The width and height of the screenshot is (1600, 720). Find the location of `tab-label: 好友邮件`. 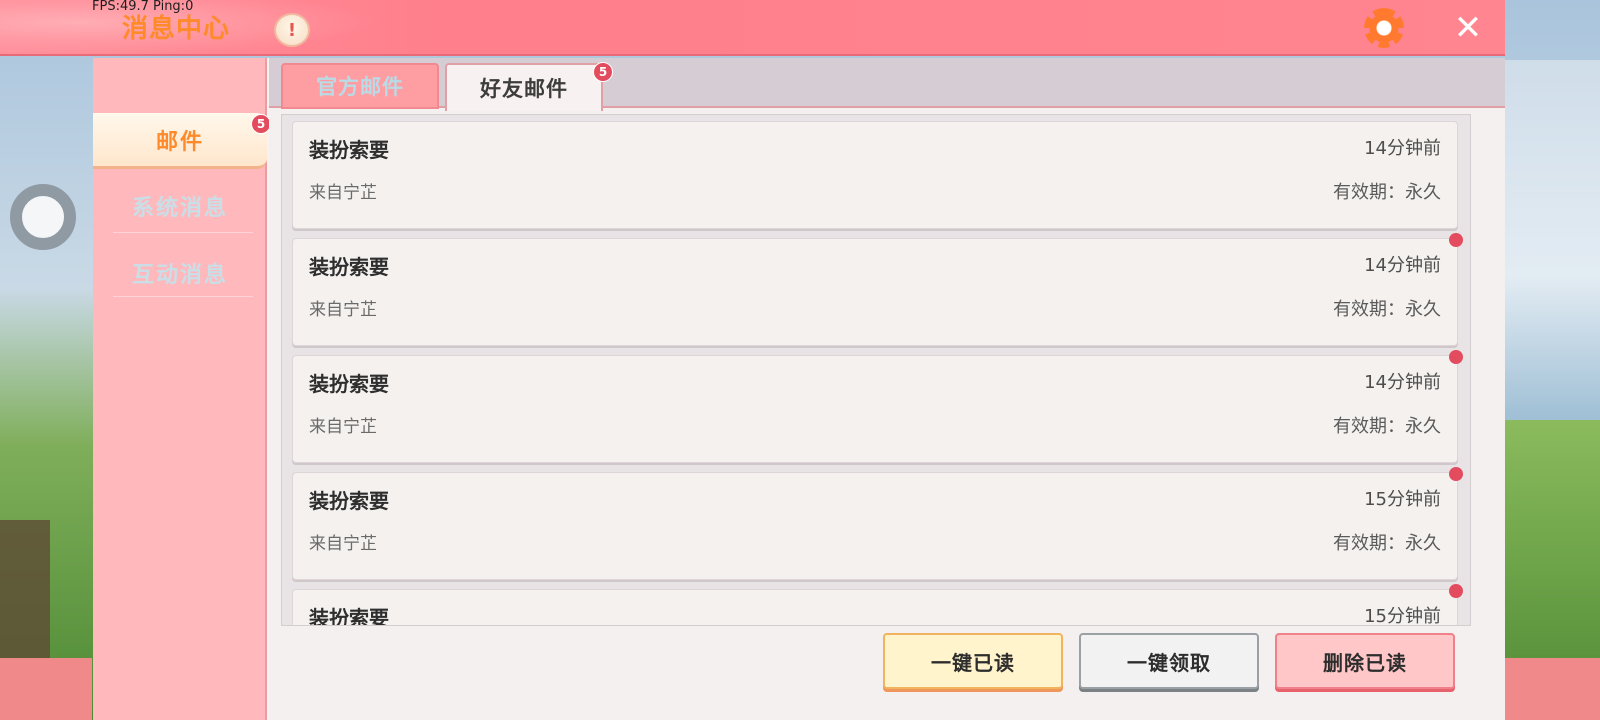

tab-label: 好友邮件 is located at coordinates (524, 89).